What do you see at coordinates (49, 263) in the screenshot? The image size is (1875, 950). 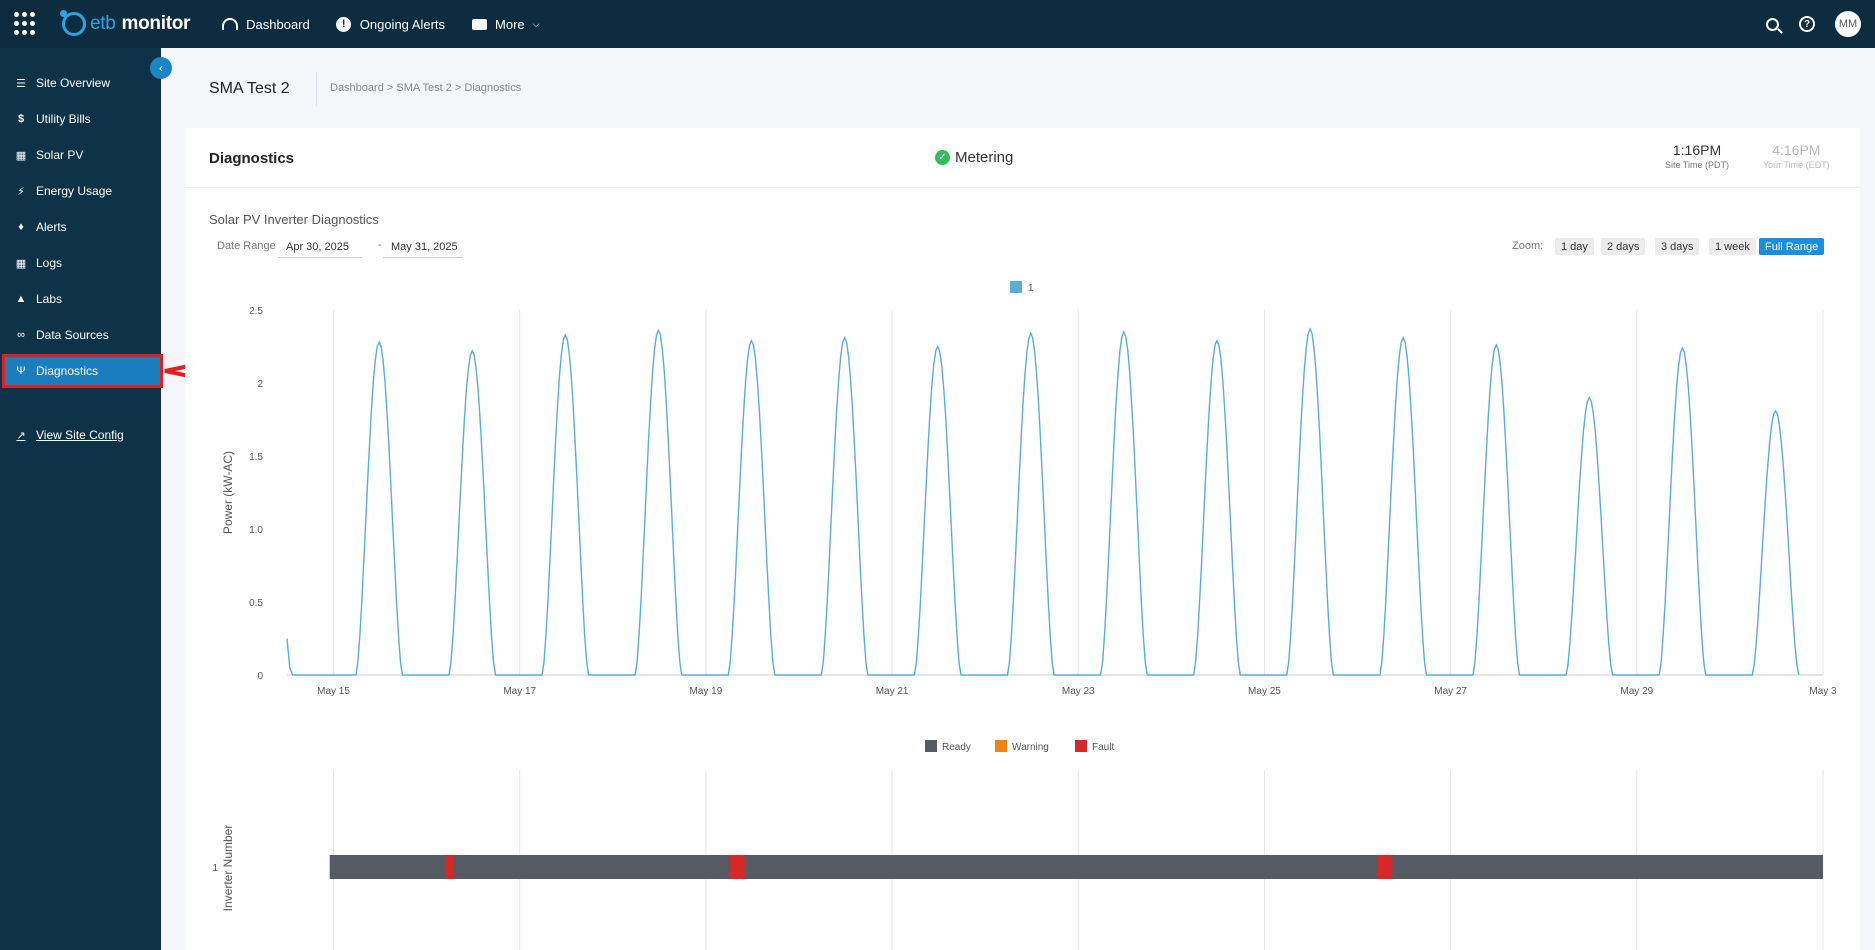 I see `sidebar-item-label: Logs` at bounding box center [49, 263].